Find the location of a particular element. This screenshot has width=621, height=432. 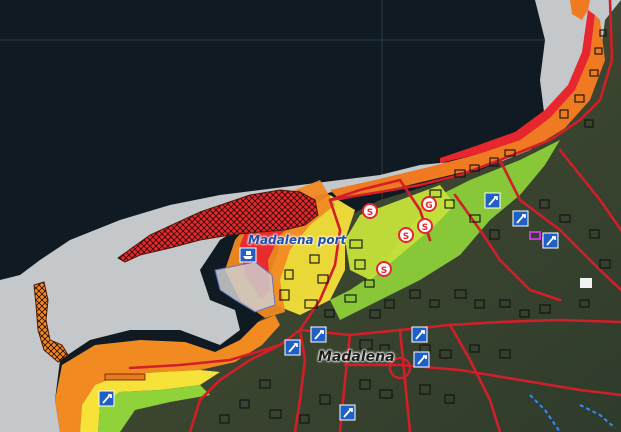

facility-white is located at coordinates (586, 283).